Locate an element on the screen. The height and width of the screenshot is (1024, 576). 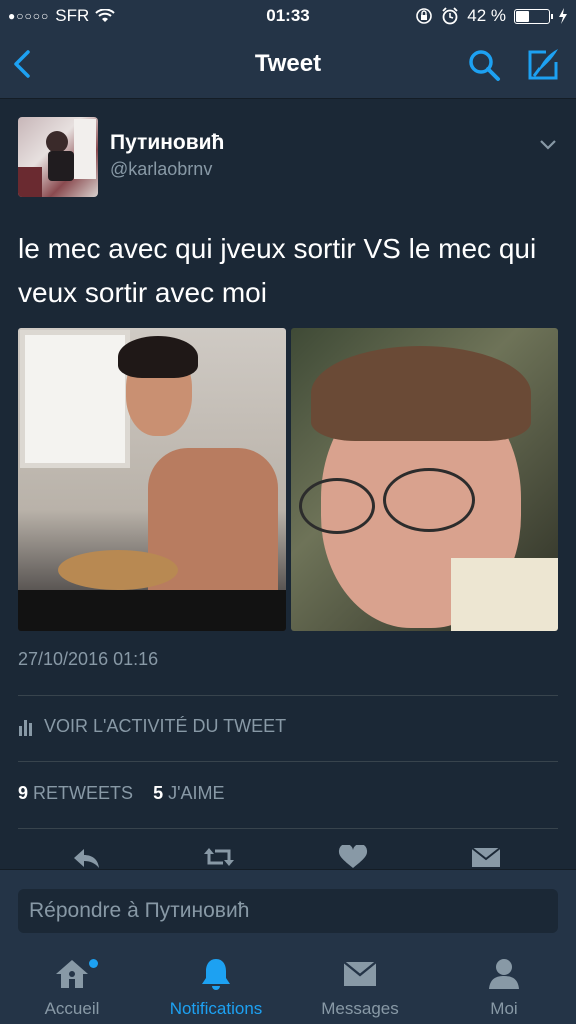
chevron-down-icon is located at coordinates (548, 144).